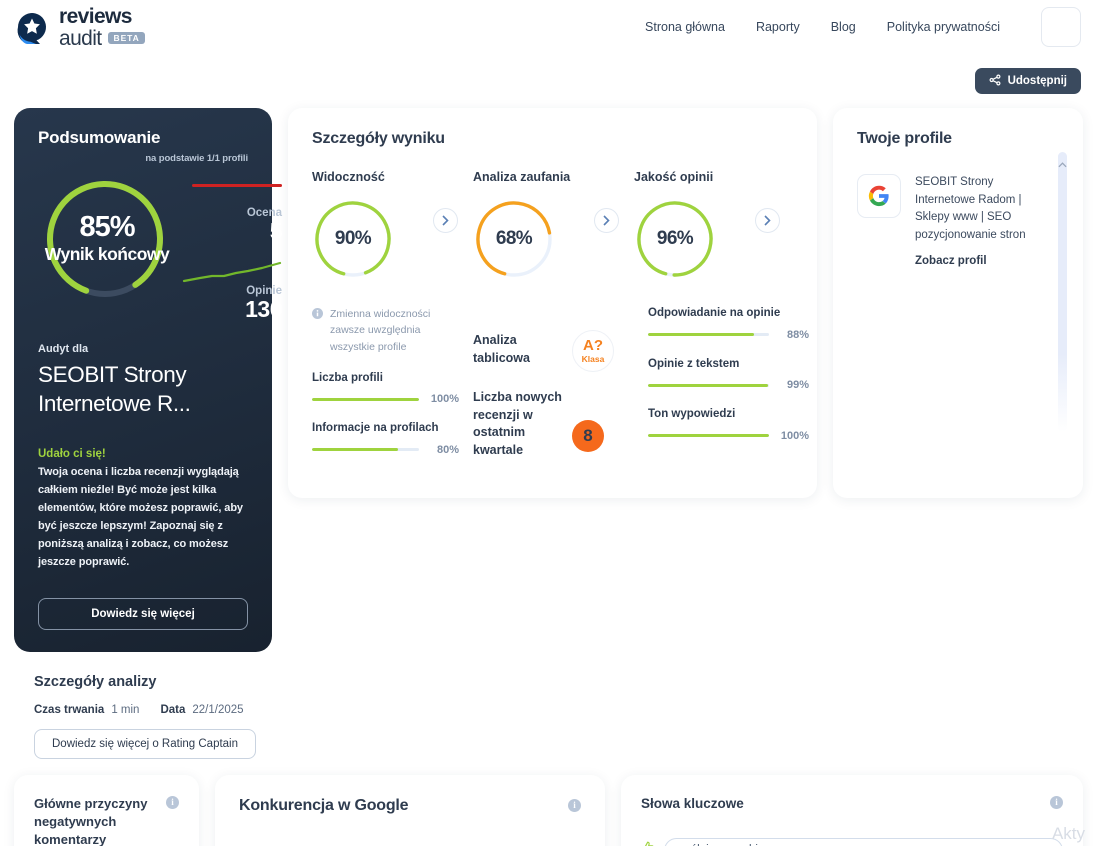 The image size is (1097, 846). Describe the element at coordinates (675, 238) in the screenshot. I see `gauge-review-quality-percent: 96%` at that location.